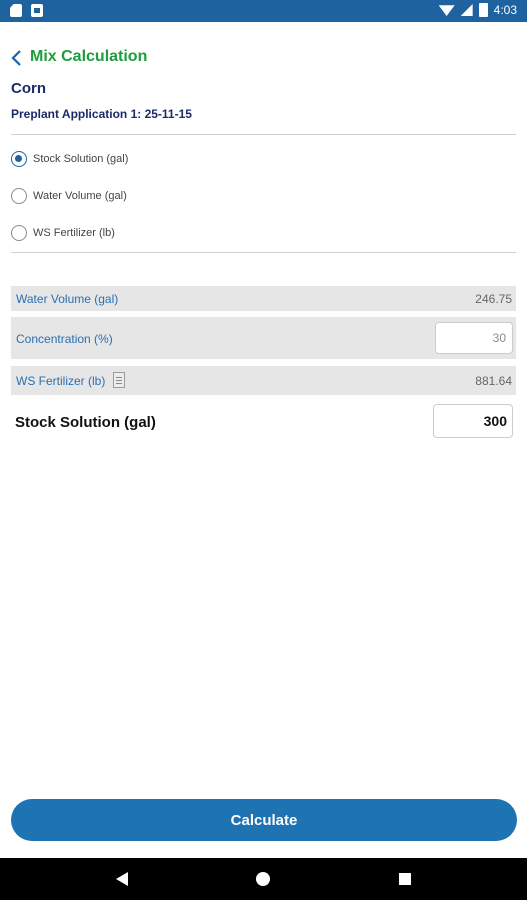  Describe the element at coordinates (405, 879) in the screenshot. I see `nav-recent-apps-icon` at that location.